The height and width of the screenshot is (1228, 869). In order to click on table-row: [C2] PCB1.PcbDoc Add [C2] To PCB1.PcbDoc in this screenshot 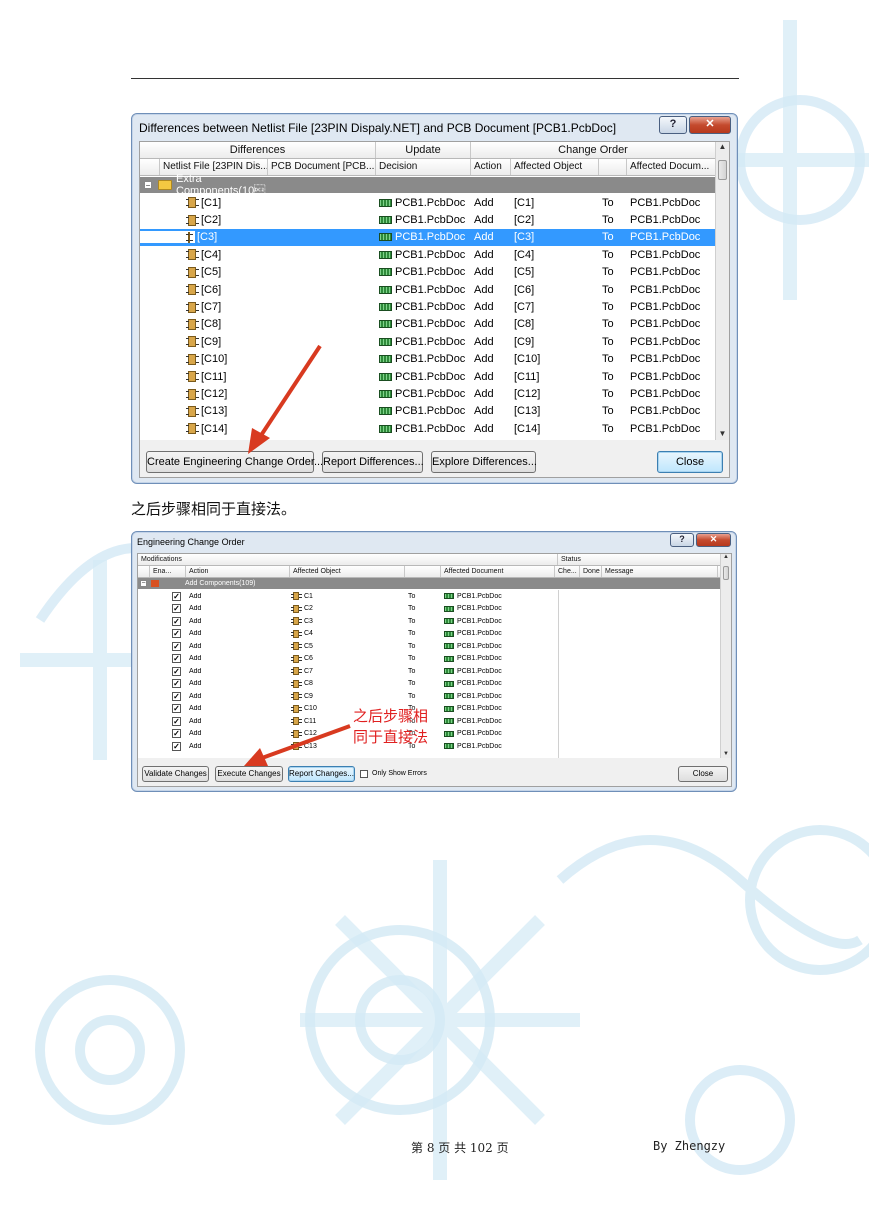, I will do `click(428, 219)`.